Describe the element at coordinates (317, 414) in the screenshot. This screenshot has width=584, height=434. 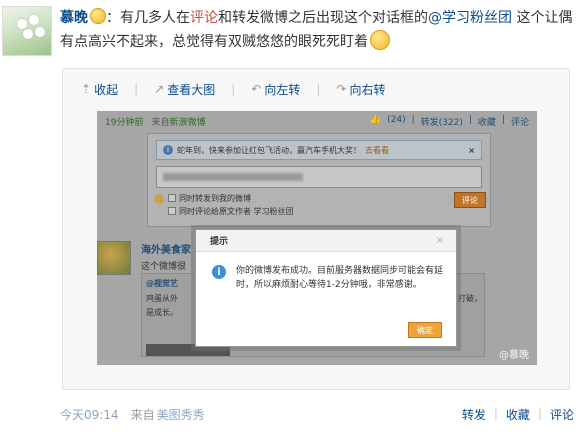
I see `post-footer: 今天09:14 来自 美图秀秀 转发 | 收藏 | 评论` at that location.